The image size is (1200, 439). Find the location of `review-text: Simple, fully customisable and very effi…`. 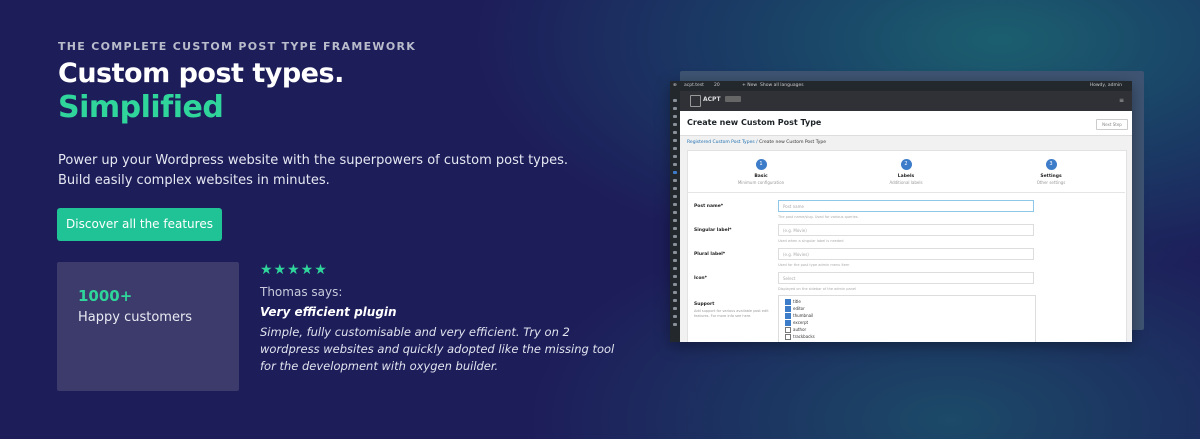

review-text: Simple, fully customisable and very effi… is located at coordinates (437, 349).